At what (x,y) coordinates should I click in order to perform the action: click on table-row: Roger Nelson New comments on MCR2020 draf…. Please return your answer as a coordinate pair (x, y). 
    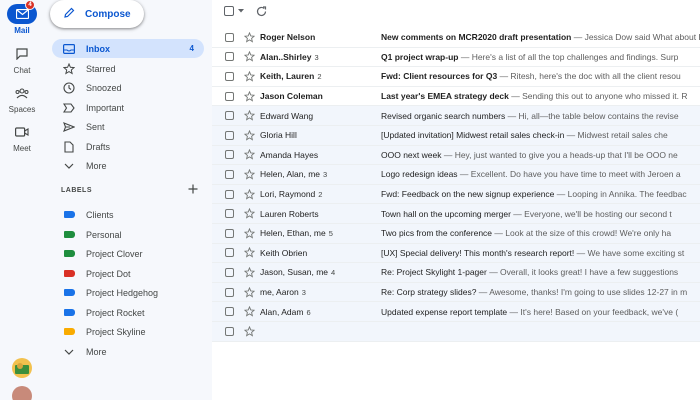
    Looking at the image, I should click on (456, 38).